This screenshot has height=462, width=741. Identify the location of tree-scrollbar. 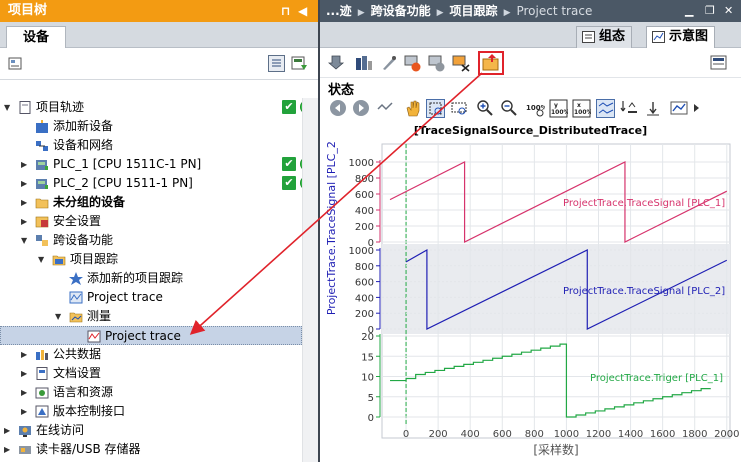
(310, 280).